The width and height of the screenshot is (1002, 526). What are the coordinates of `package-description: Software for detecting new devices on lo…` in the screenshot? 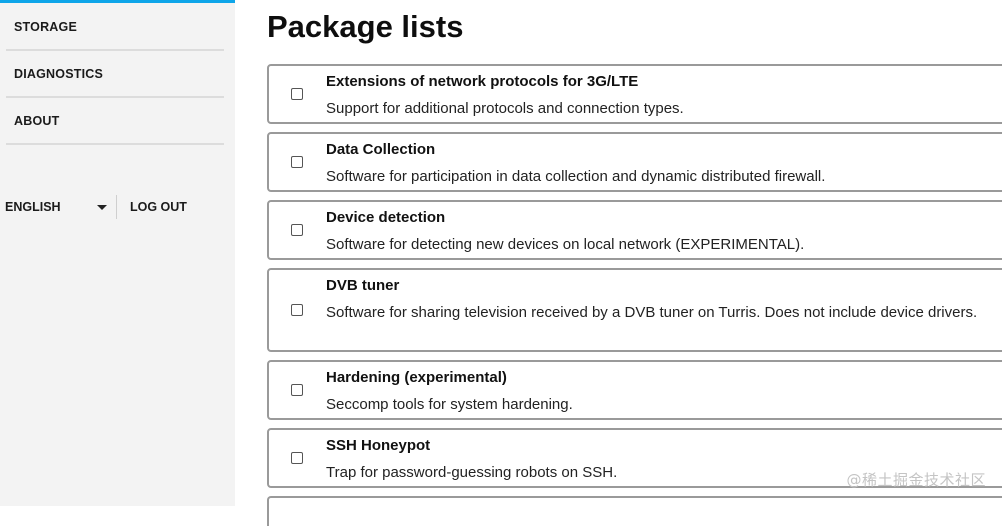 It's located at (565, 244).